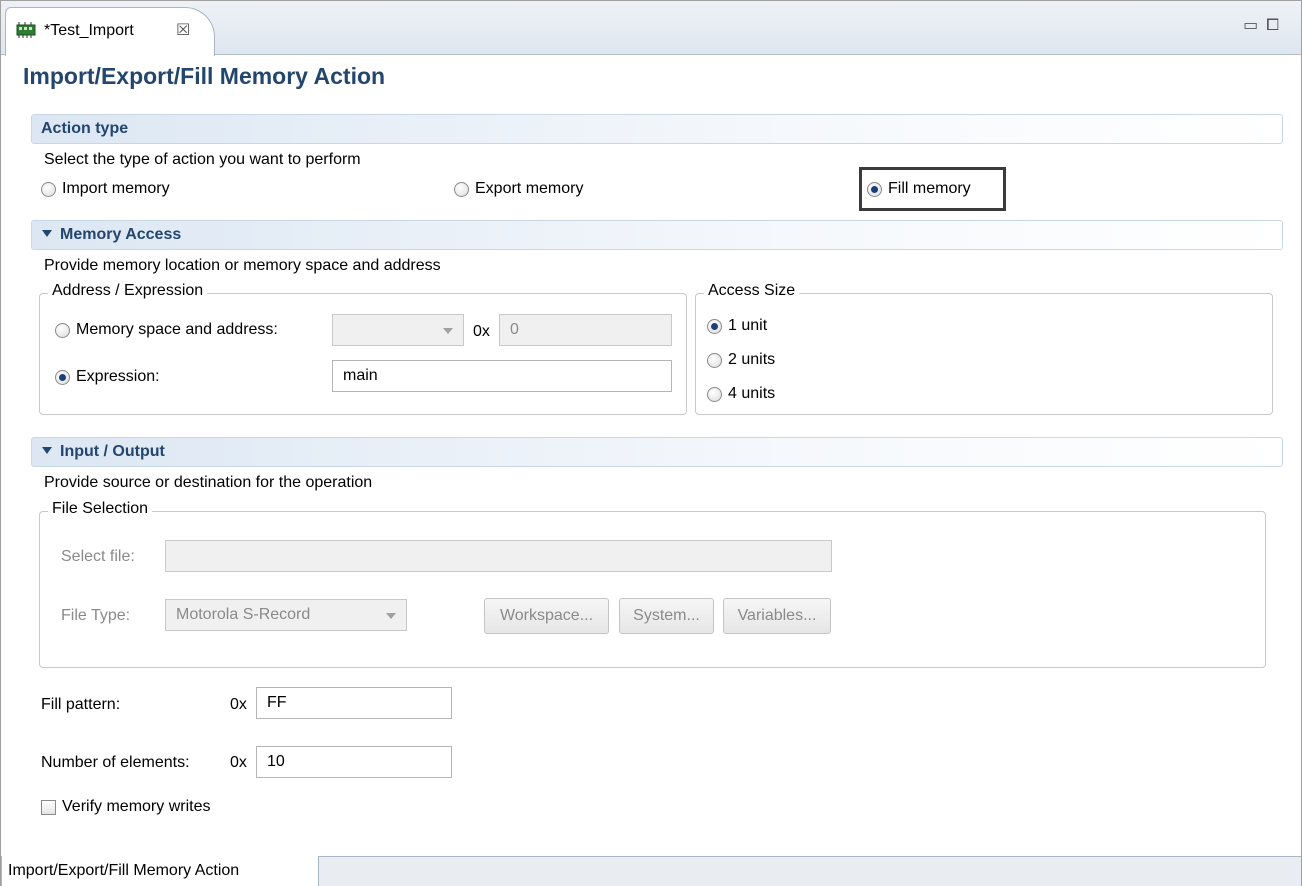 Image resolution: width=1302 pixels, height=886 pixels. Describe the element at coordinates (502, 376) in the screenshot. I see `expression-input: main` at that location.